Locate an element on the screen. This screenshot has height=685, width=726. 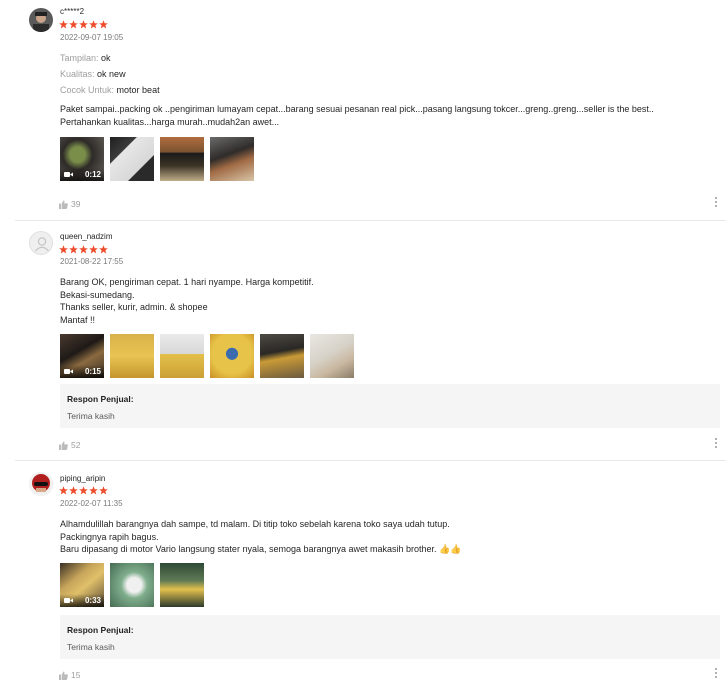
review-date: 2022-09-07 19:05 is located at coordinates (92, 37).